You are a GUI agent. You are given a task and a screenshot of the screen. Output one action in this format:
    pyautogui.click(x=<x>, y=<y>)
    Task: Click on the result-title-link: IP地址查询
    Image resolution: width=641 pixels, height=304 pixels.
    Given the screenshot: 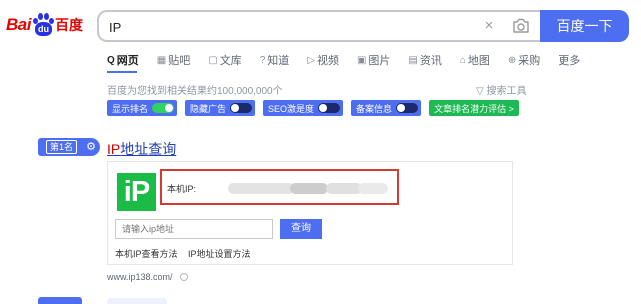 What is the action you would take?
    pyautogui.click(x=141, y=149)
    